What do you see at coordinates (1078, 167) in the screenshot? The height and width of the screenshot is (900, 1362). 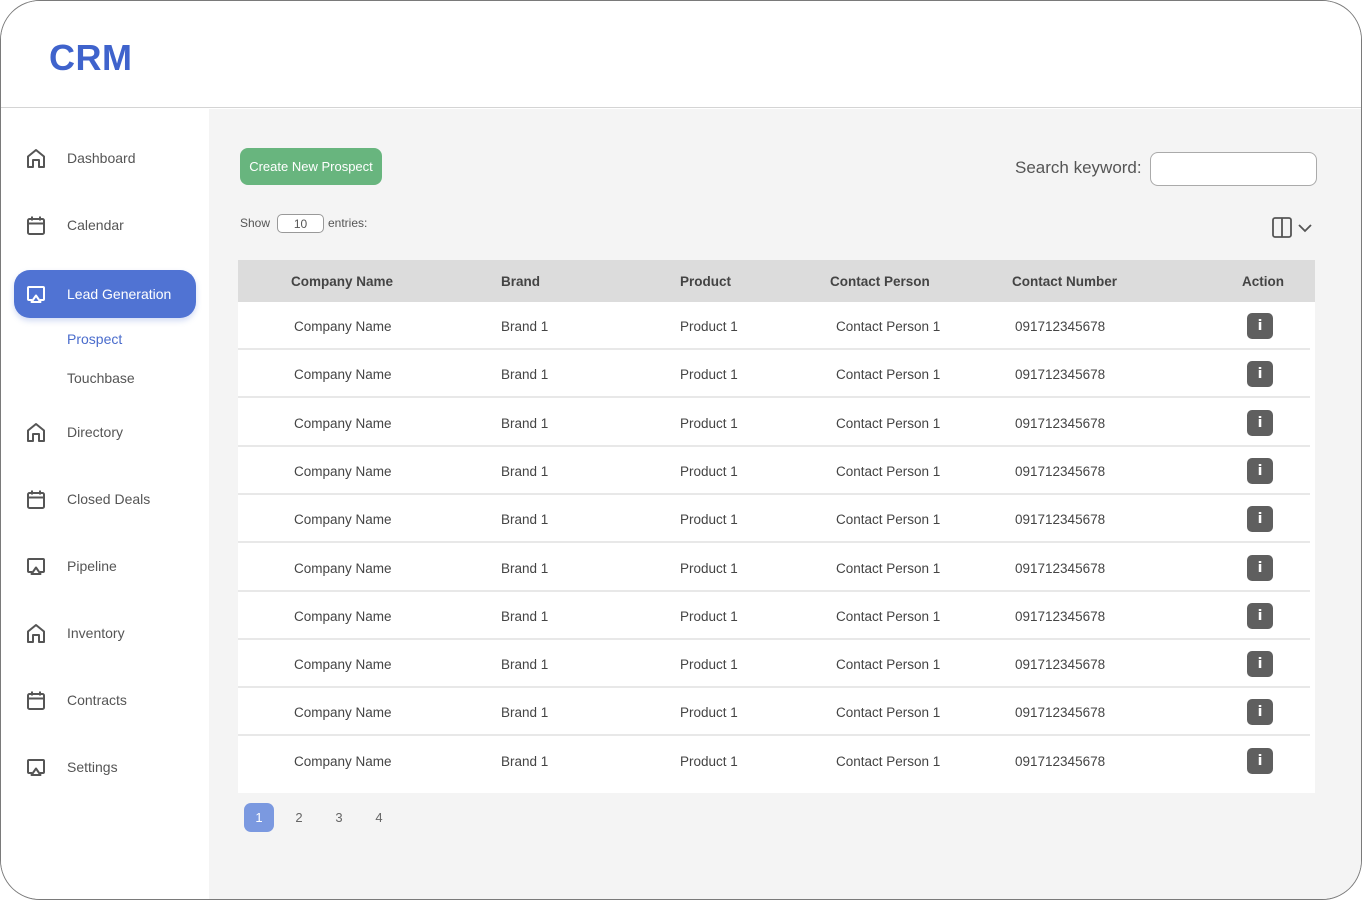 I see `search-label: Search keyword:` at bounding box center [1078, 167].